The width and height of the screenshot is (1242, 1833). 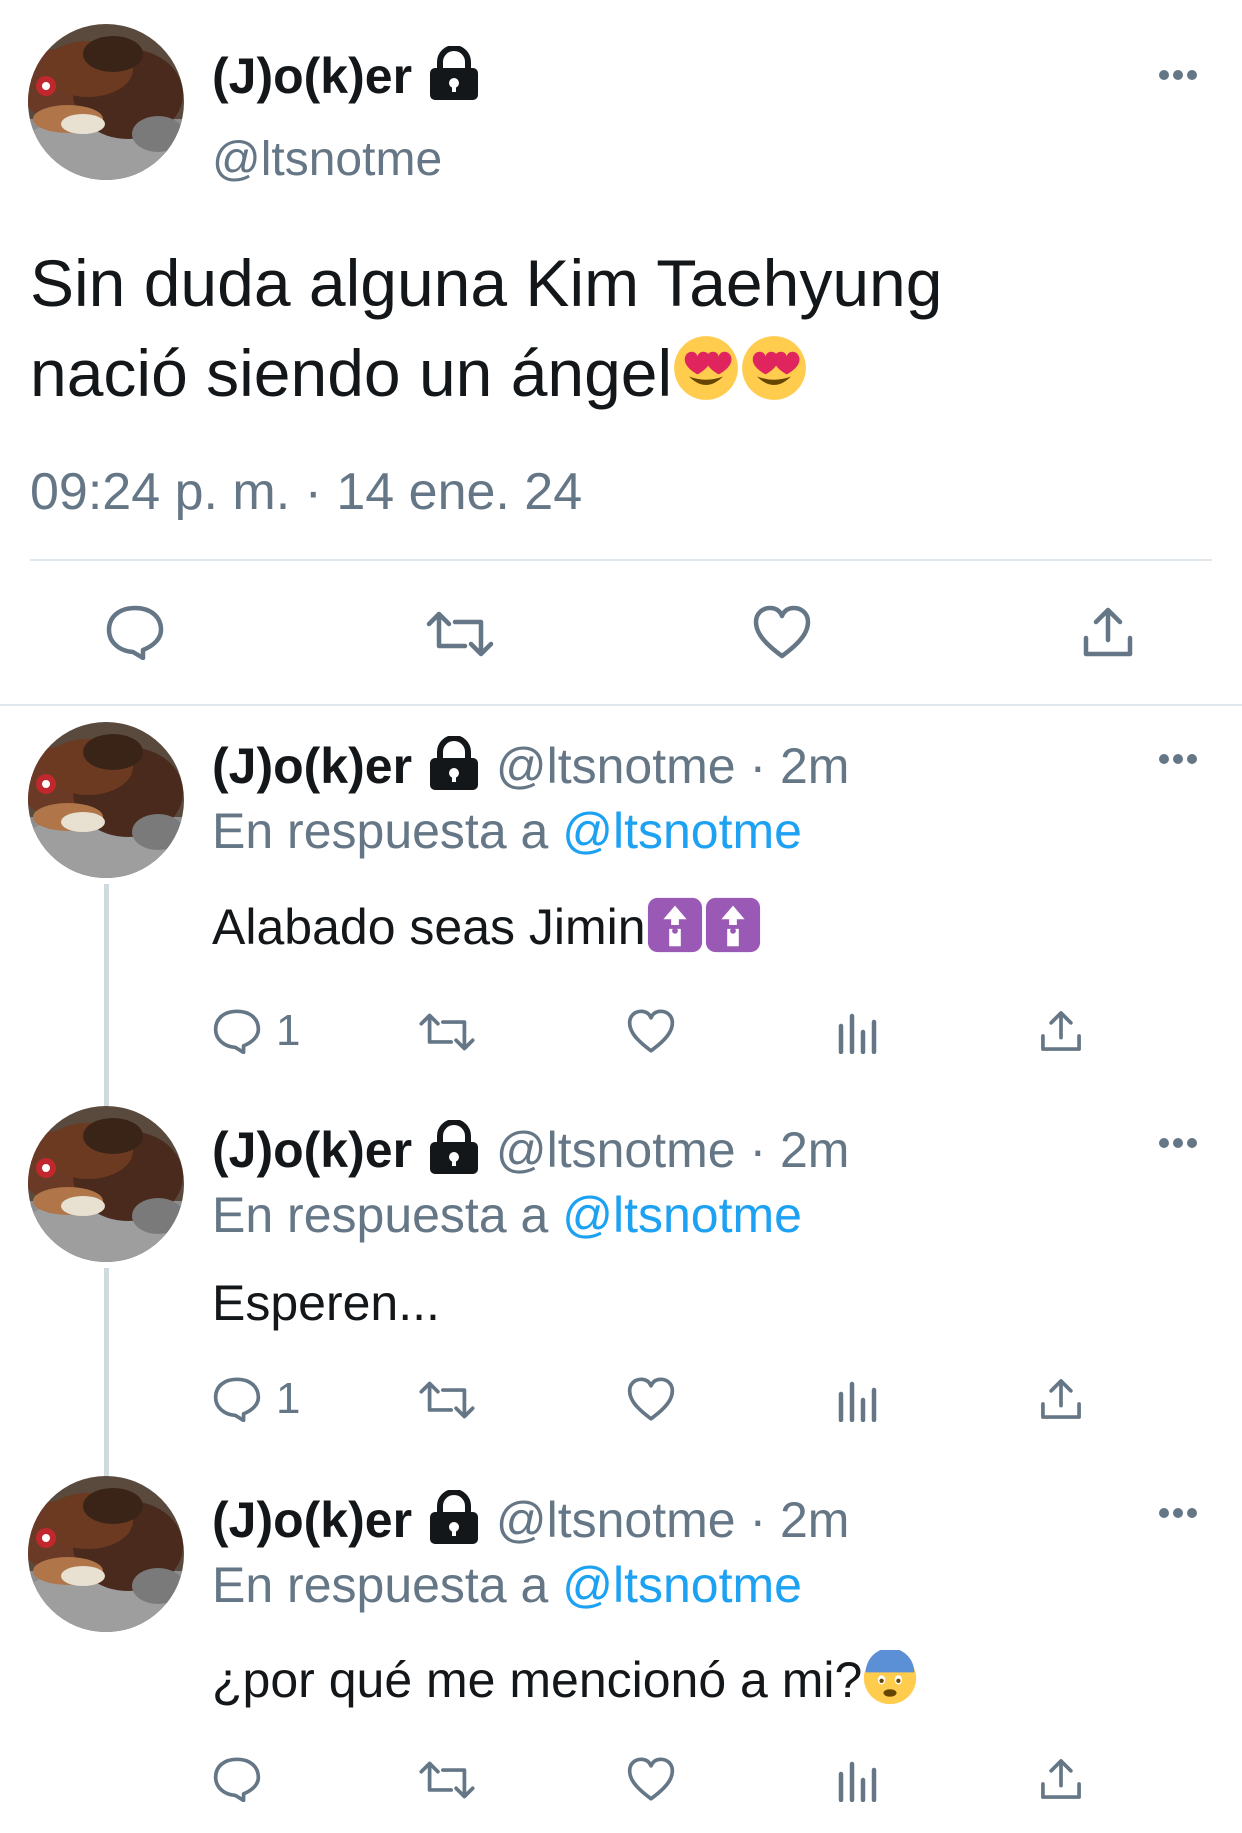 I want to click on main-tweet-timestamp: 09:24 p. m. · 14 ene. 24, so click(x=306, y=492).